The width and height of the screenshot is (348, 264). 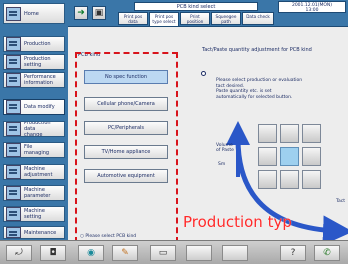 I want to click on overlay-caption: Production typ, so click(x=237, y=222).